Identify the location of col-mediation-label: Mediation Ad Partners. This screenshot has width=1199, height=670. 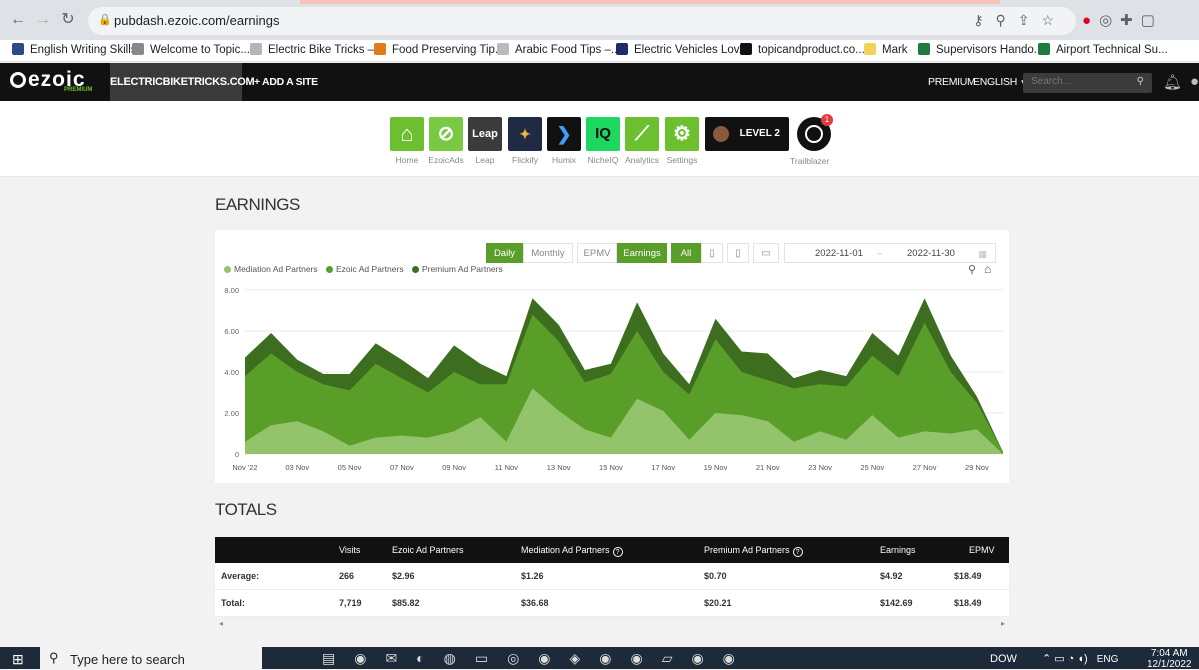
(565, 550).